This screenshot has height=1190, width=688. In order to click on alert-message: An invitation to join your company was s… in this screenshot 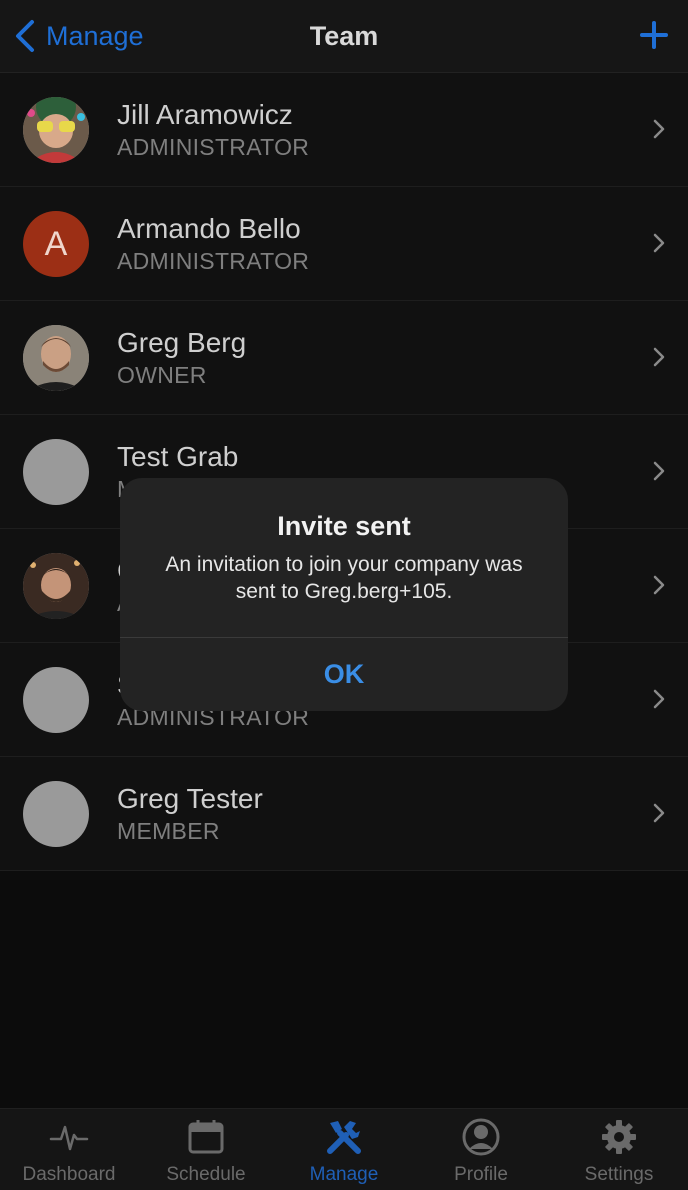, I will do `click(344, 578)`.